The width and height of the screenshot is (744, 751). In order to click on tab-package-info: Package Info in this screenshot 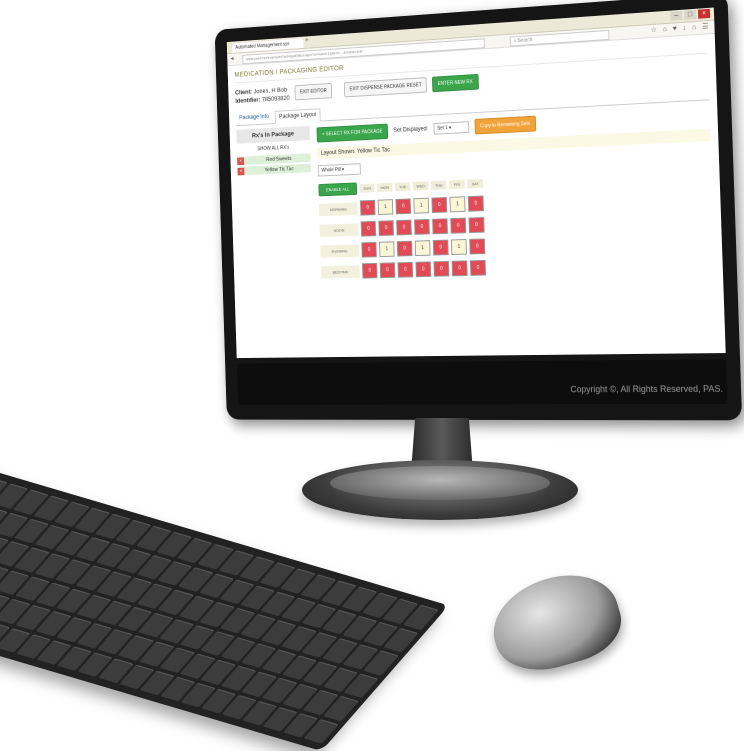, I will do `click(254, 118)`.